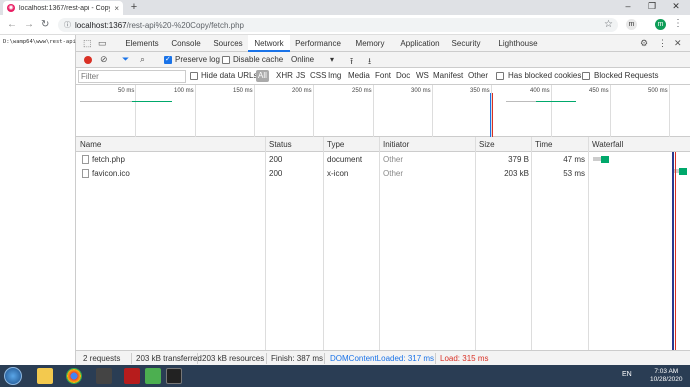 This screenshot has width=690, height=387. Describe the element at coordinates (403, 75) in the screenshot. I see `type-filter-doc: Doc` at that location.